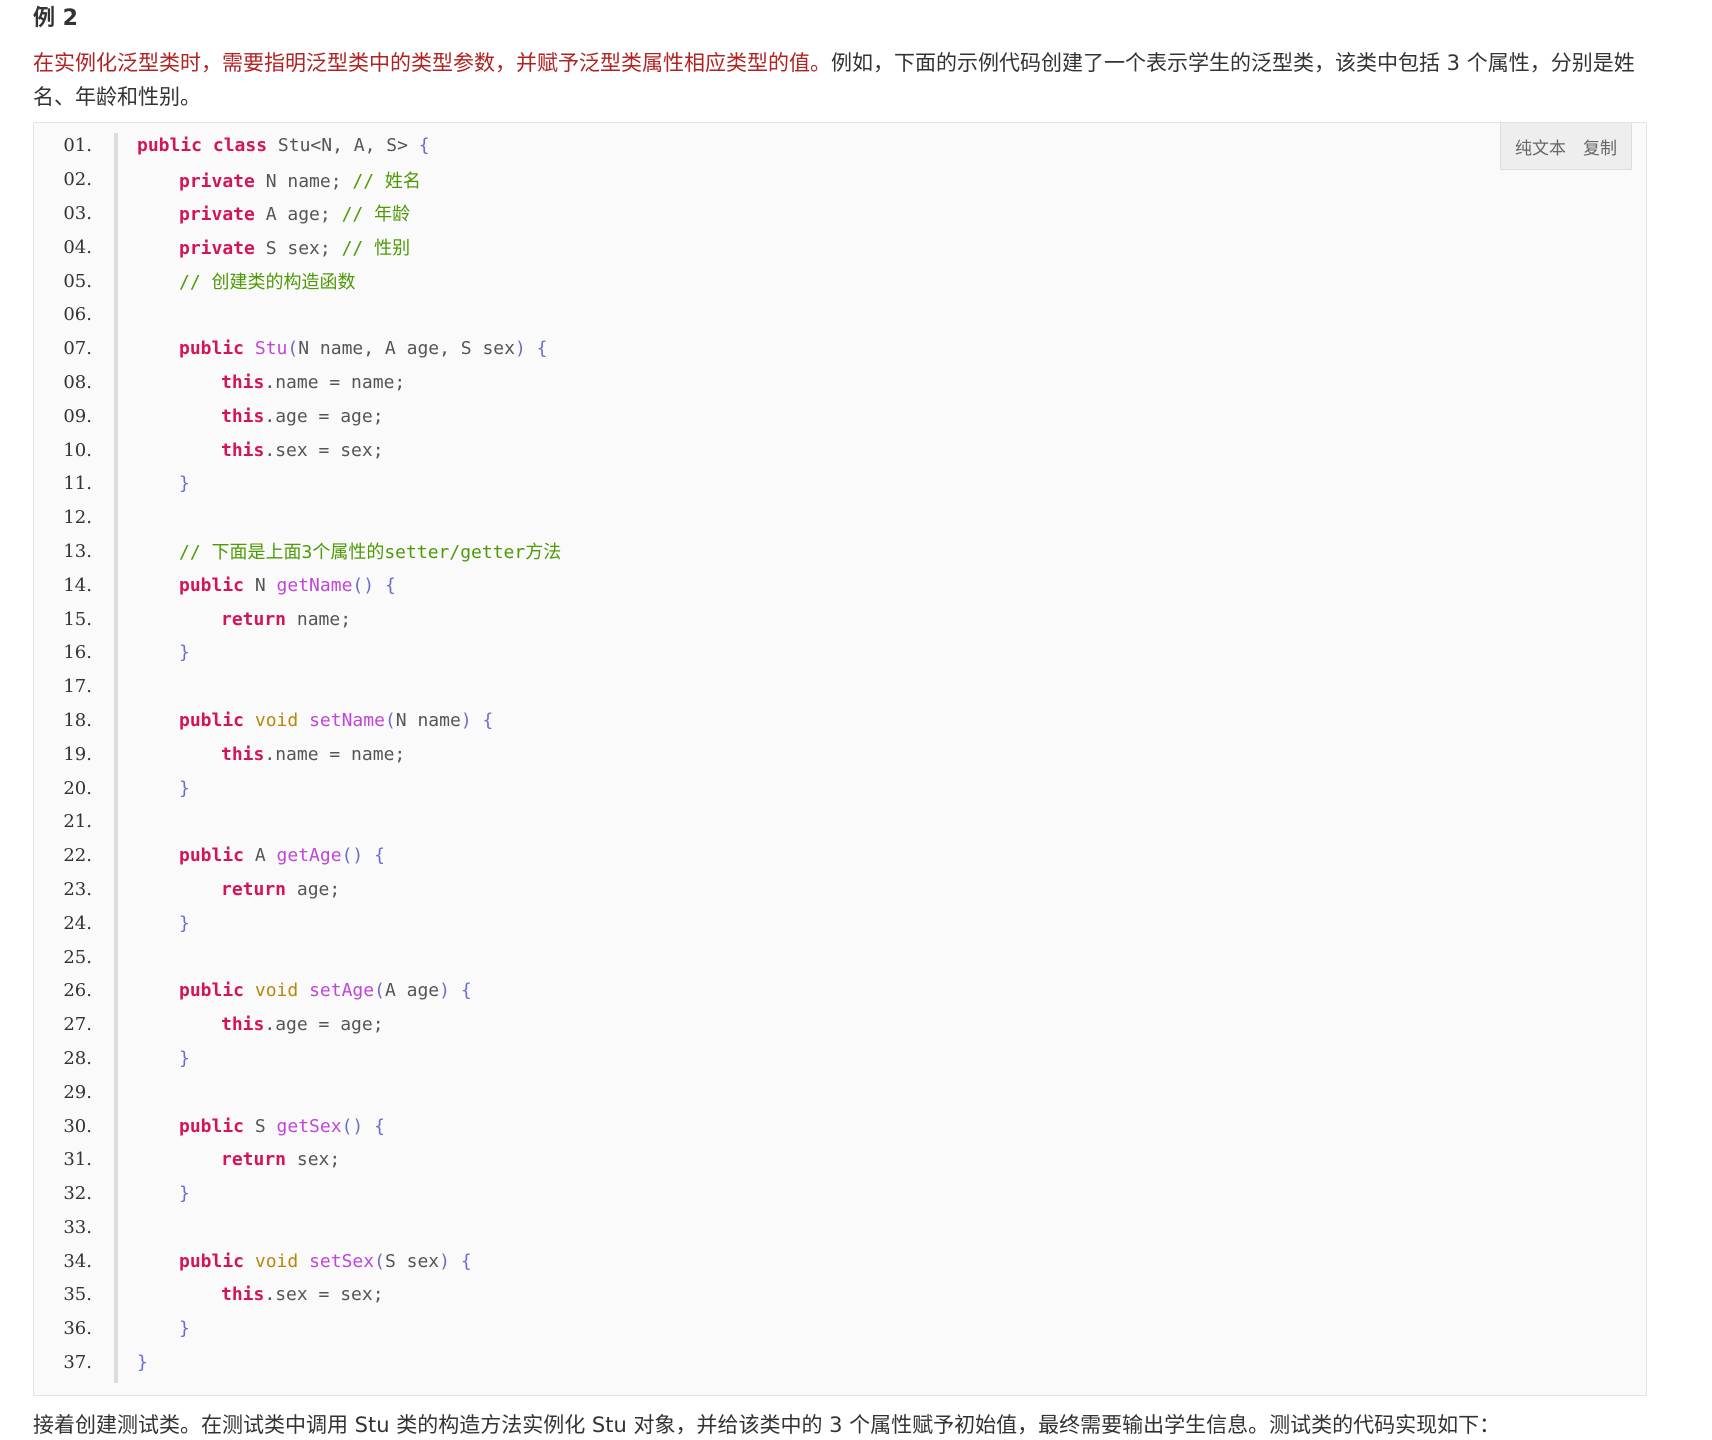 This screenshot has height=1440, width=1712. Describe the element at coordinates (840, 1228) in the screenshot. I see `code-line: 33.` at that location.